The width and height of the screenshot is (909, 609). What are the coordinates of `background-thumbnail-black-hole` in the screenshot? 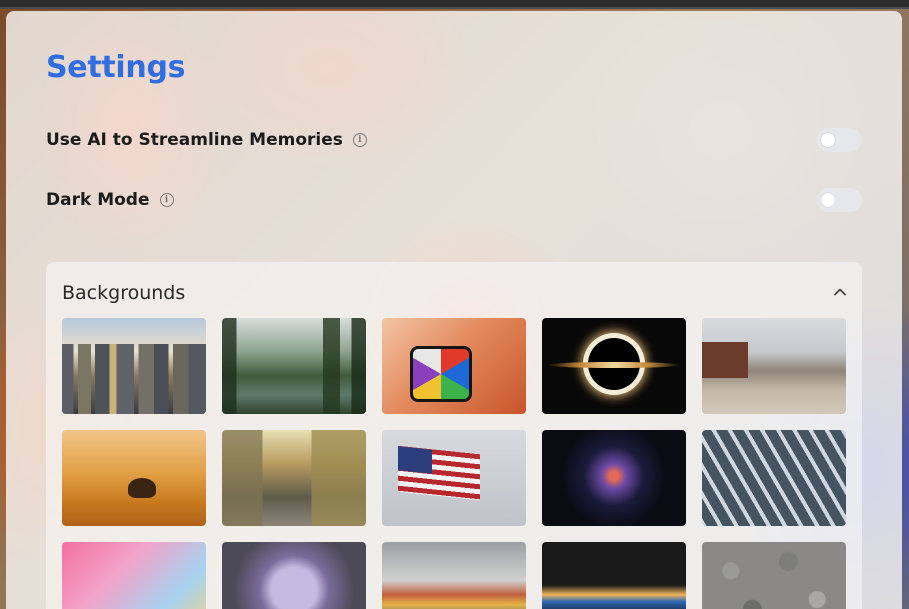 It's located at (614, 366).